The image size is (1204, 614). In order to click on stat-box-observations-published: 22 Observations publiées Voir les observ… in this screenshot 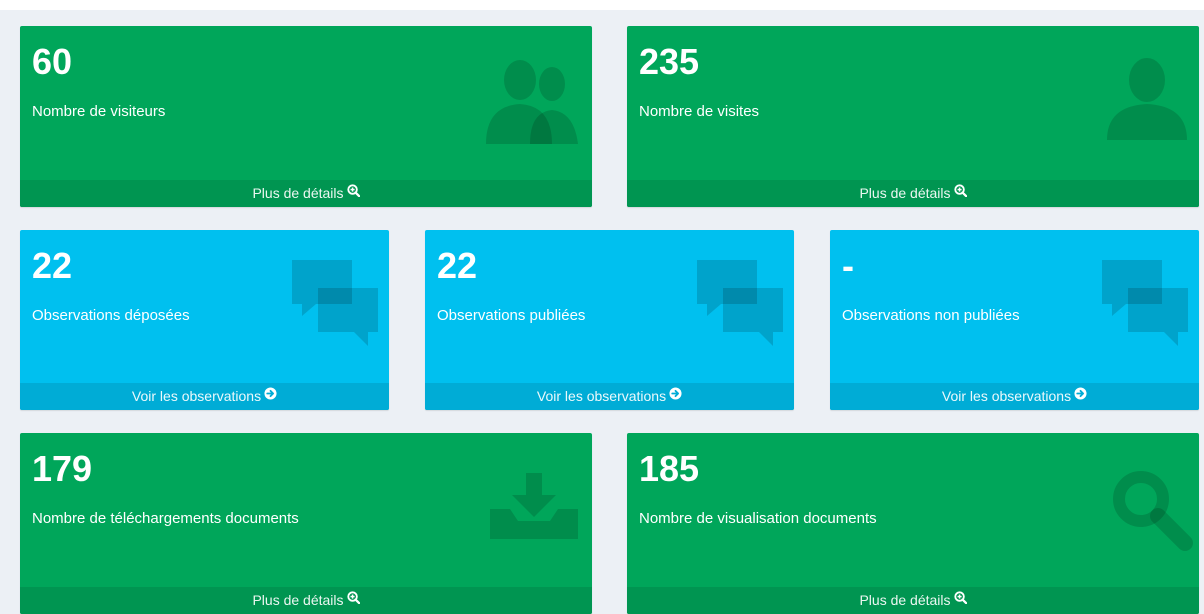, I will do `click(609, 320)`.